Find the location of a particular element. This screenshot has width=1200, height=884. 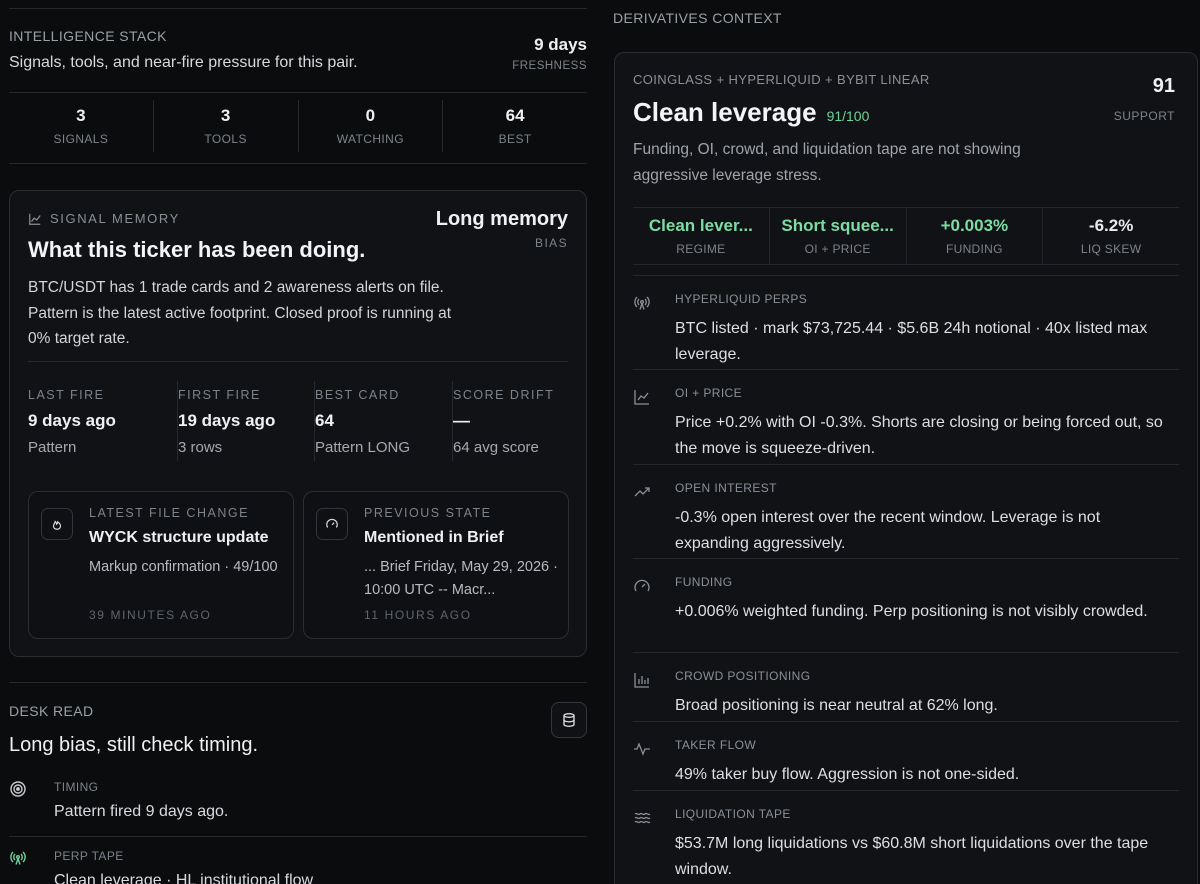

desk-read-title: Long bias, still check timing. is located at coordinates (134, 745).